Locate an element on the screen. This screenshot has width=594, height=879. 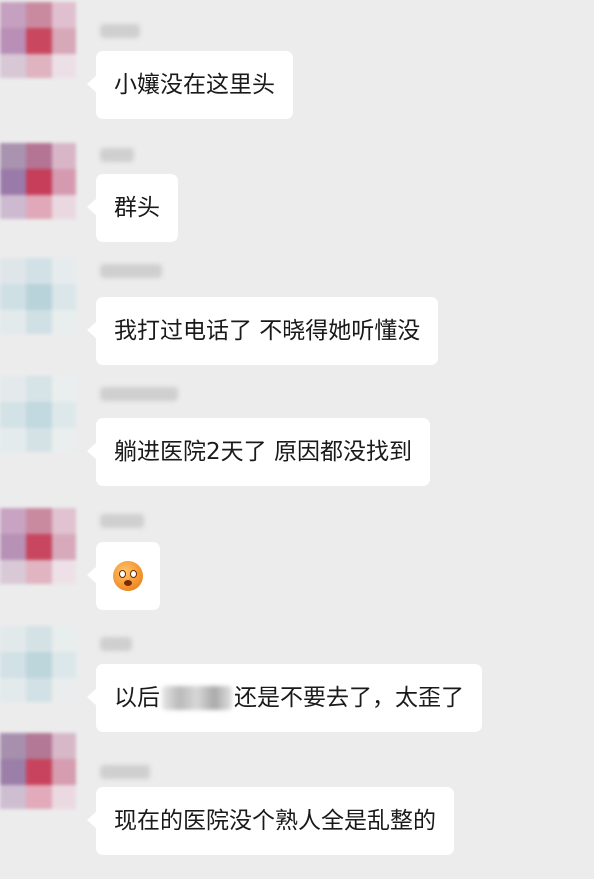
message-bubble: 小孃没在这里头 is located at coordinates (190, 85).